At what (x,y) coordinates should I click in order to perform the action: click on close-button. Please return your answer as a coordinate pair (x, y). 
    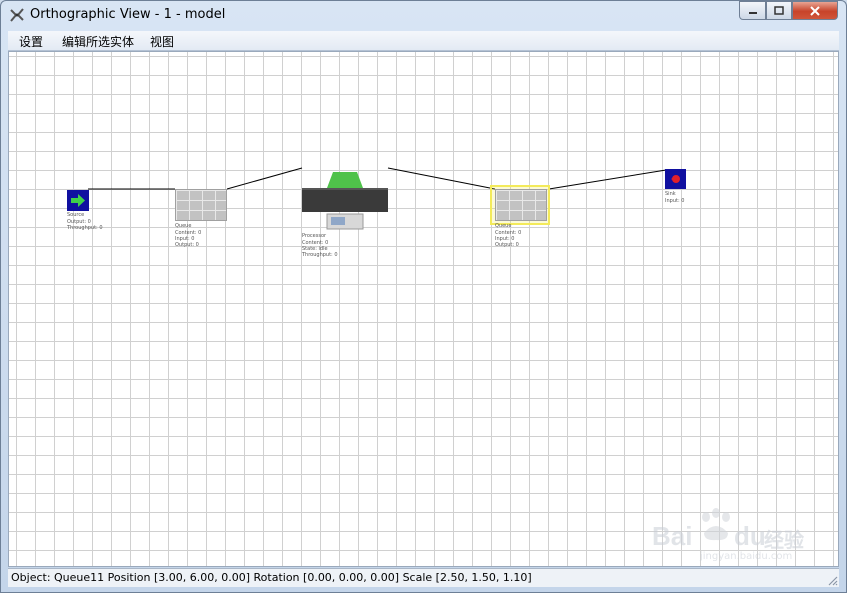
    Looking at the image, I should click on (815, 10).